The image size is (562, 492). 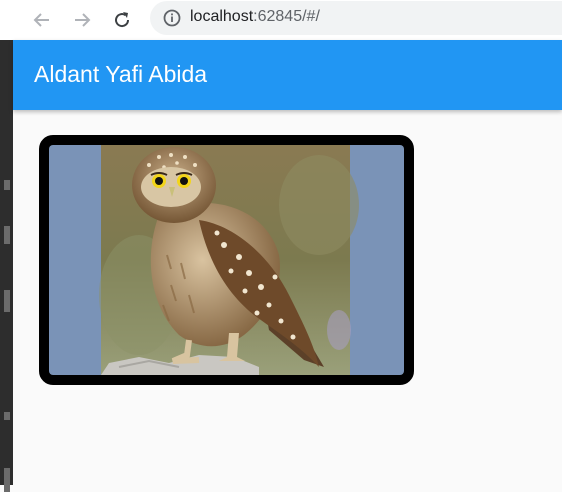 I want to click on arrow-back-icon, so click(x=41, y=20).